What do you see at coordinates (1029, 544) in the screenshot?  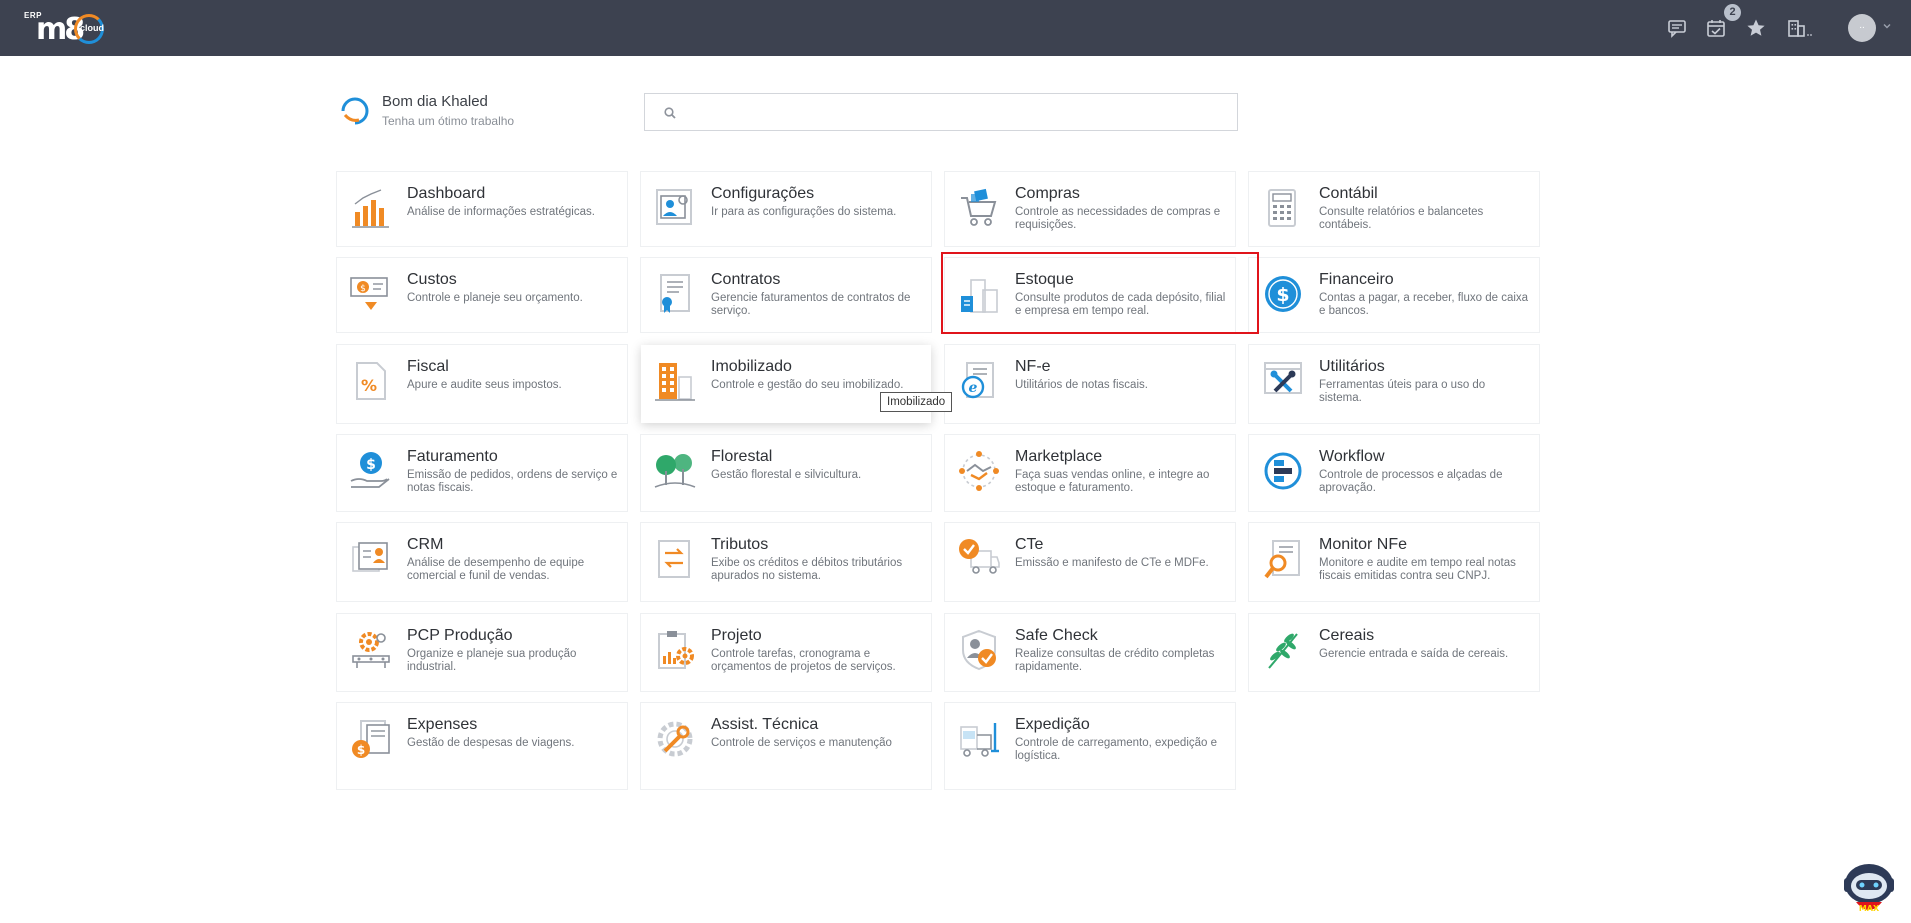 I see `module-title: CTe` at bounding box center [1029, 544].